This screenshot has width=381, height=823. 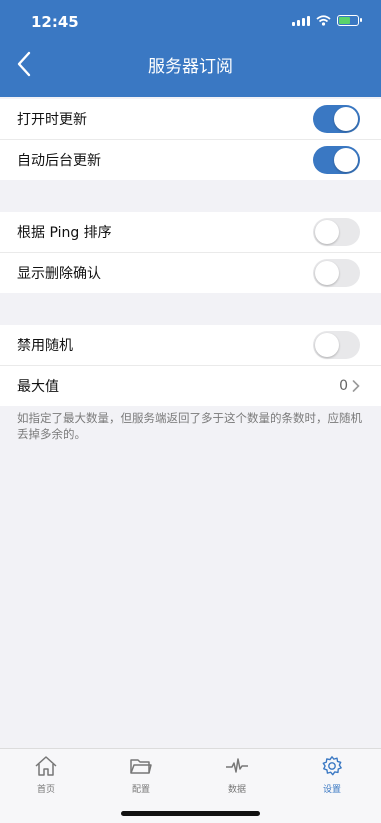 What do you see at coordinates (59, 274) in the screenshot?
I see `setting-label: 显示删除确认` at bounding box center [59, 274].